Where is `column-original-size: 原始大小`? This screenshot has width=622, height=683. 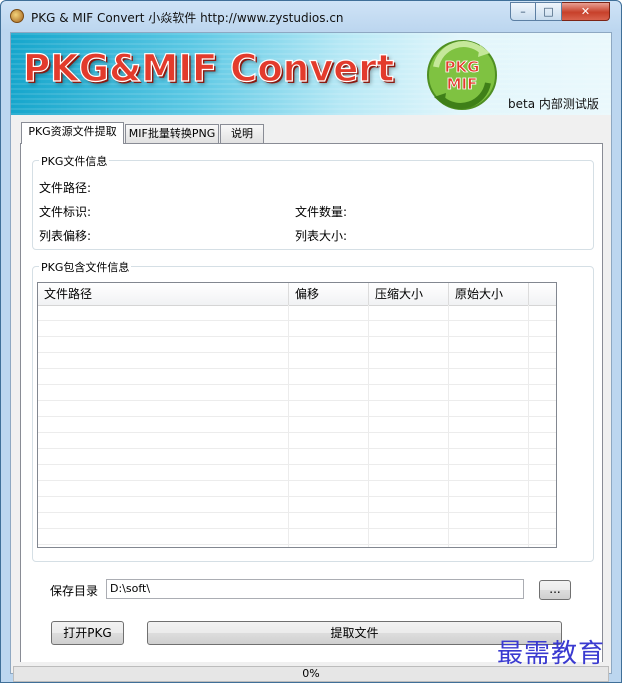
column-original-size: 原始大小 is located at coordinates (489, 294).